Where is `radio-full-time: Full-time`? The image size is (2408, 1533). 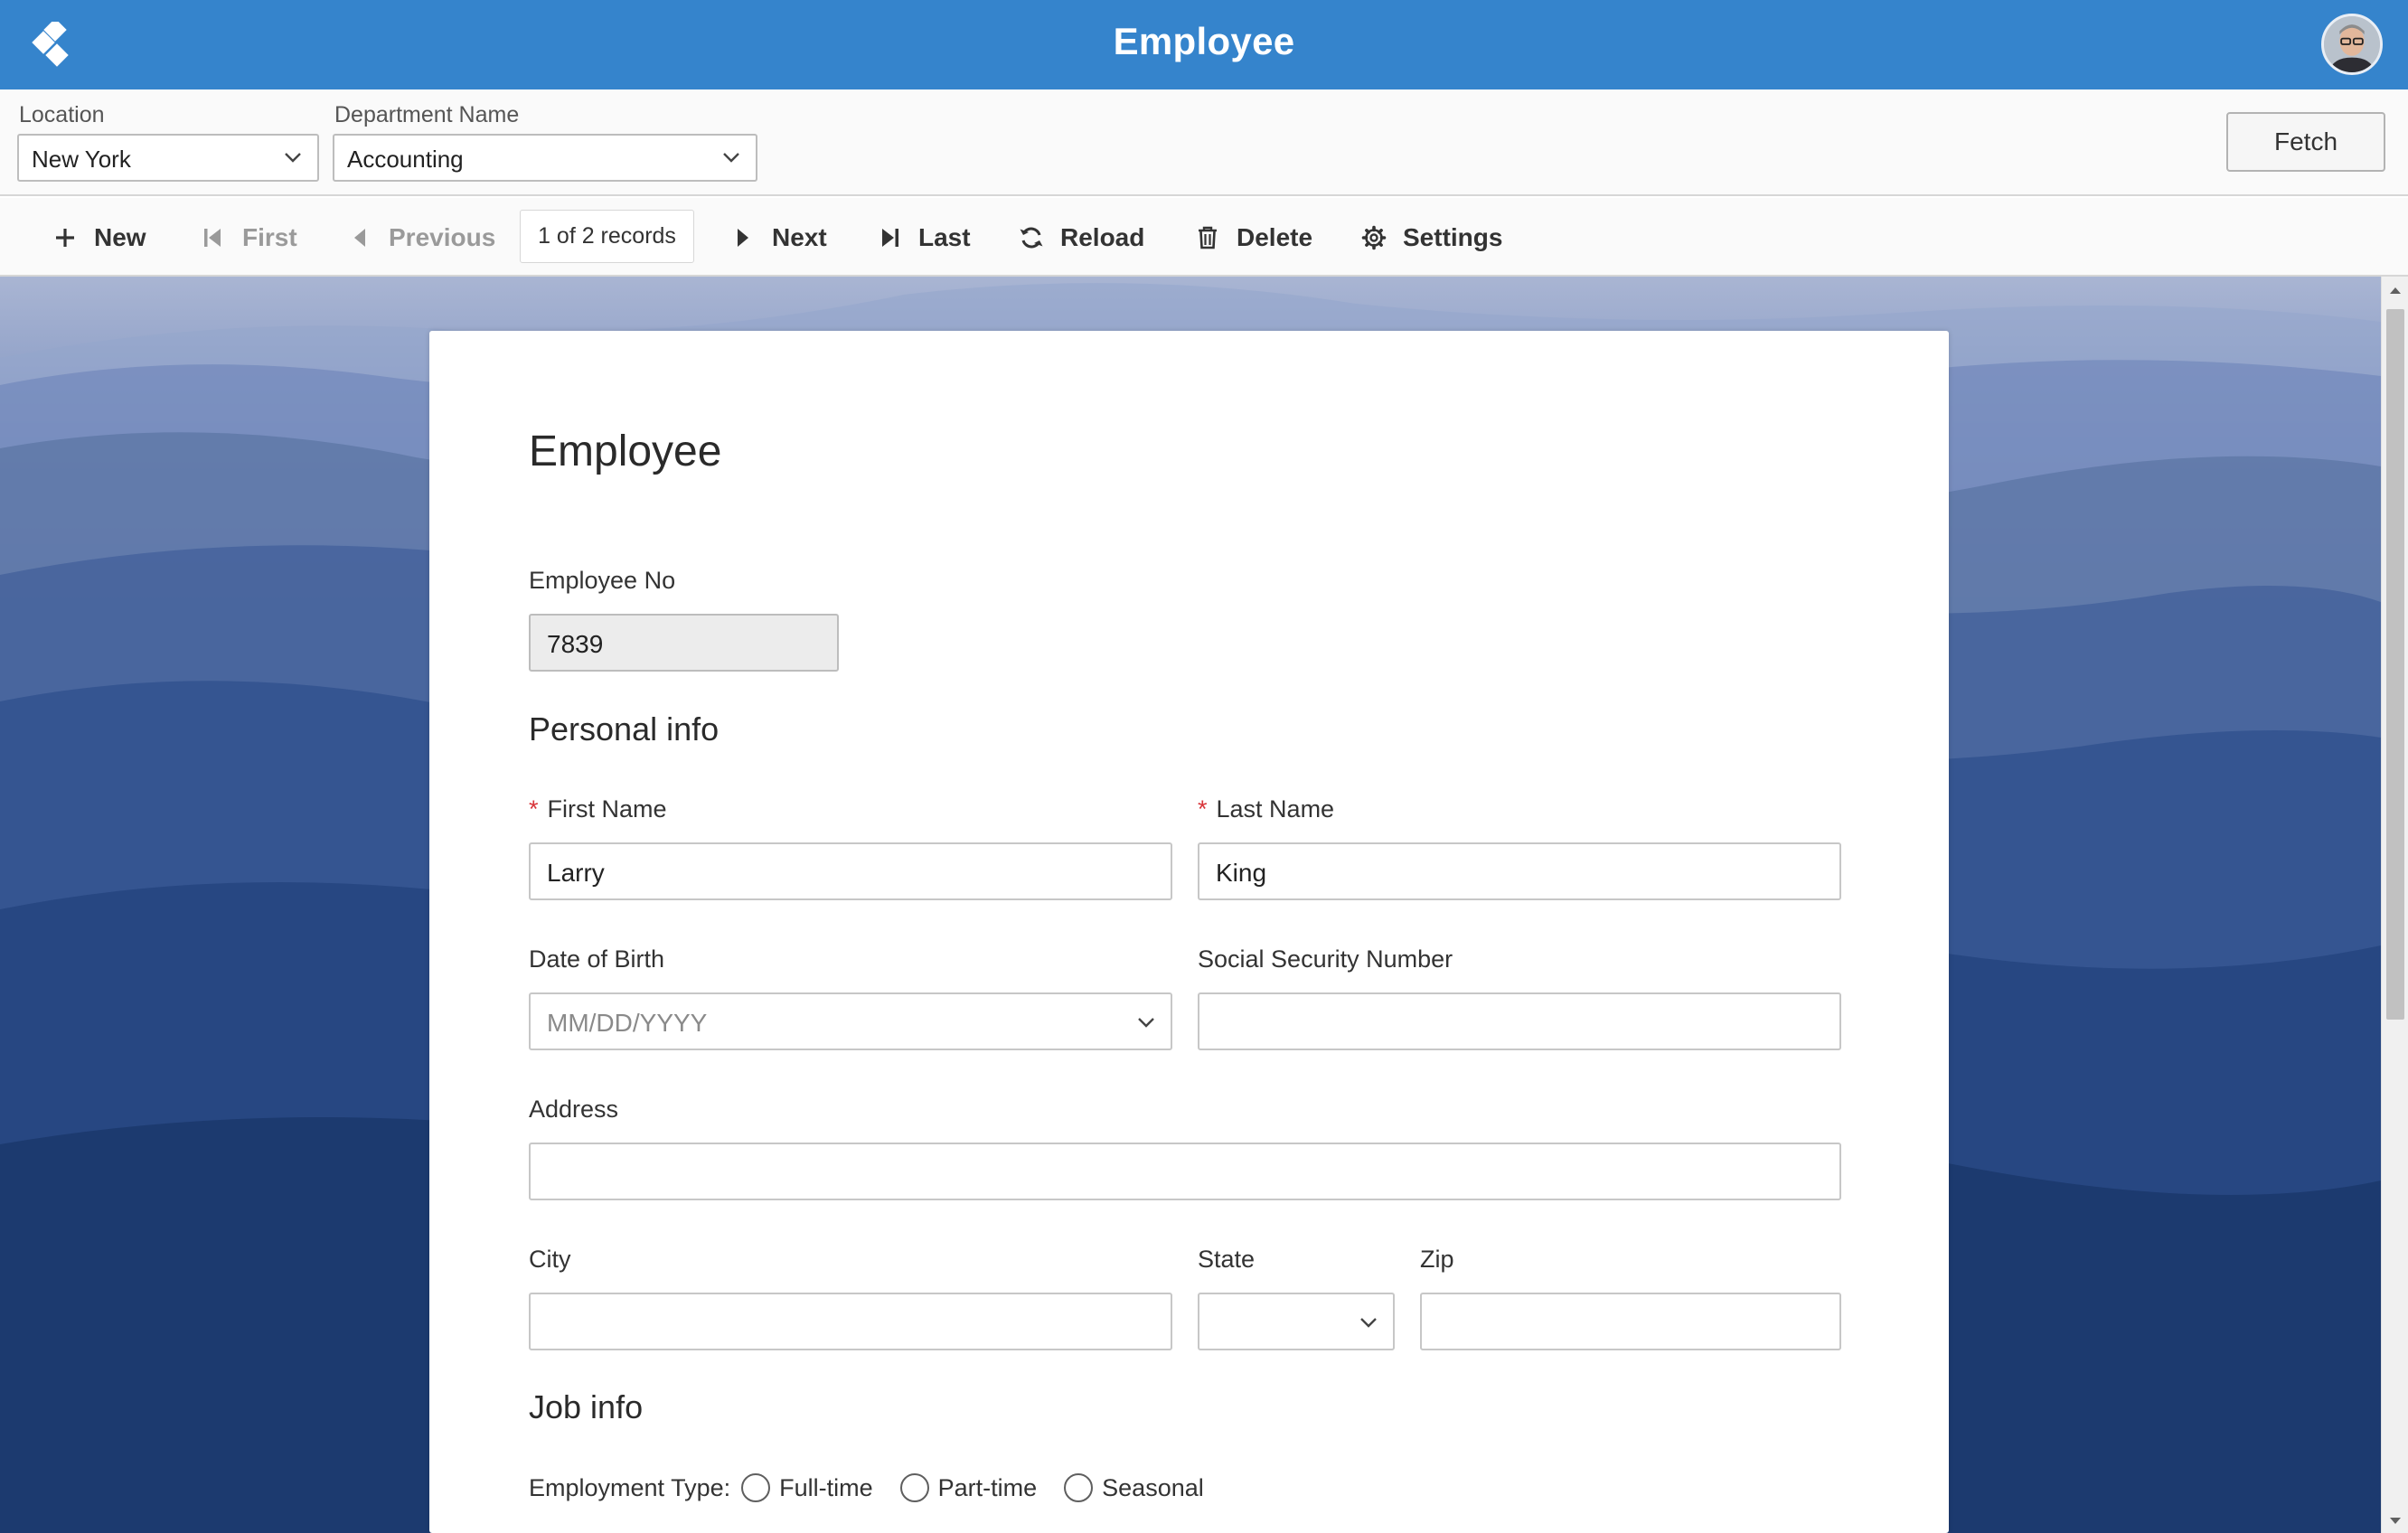
radio-full-time: Full-time is located at coordinates (801, 1487).